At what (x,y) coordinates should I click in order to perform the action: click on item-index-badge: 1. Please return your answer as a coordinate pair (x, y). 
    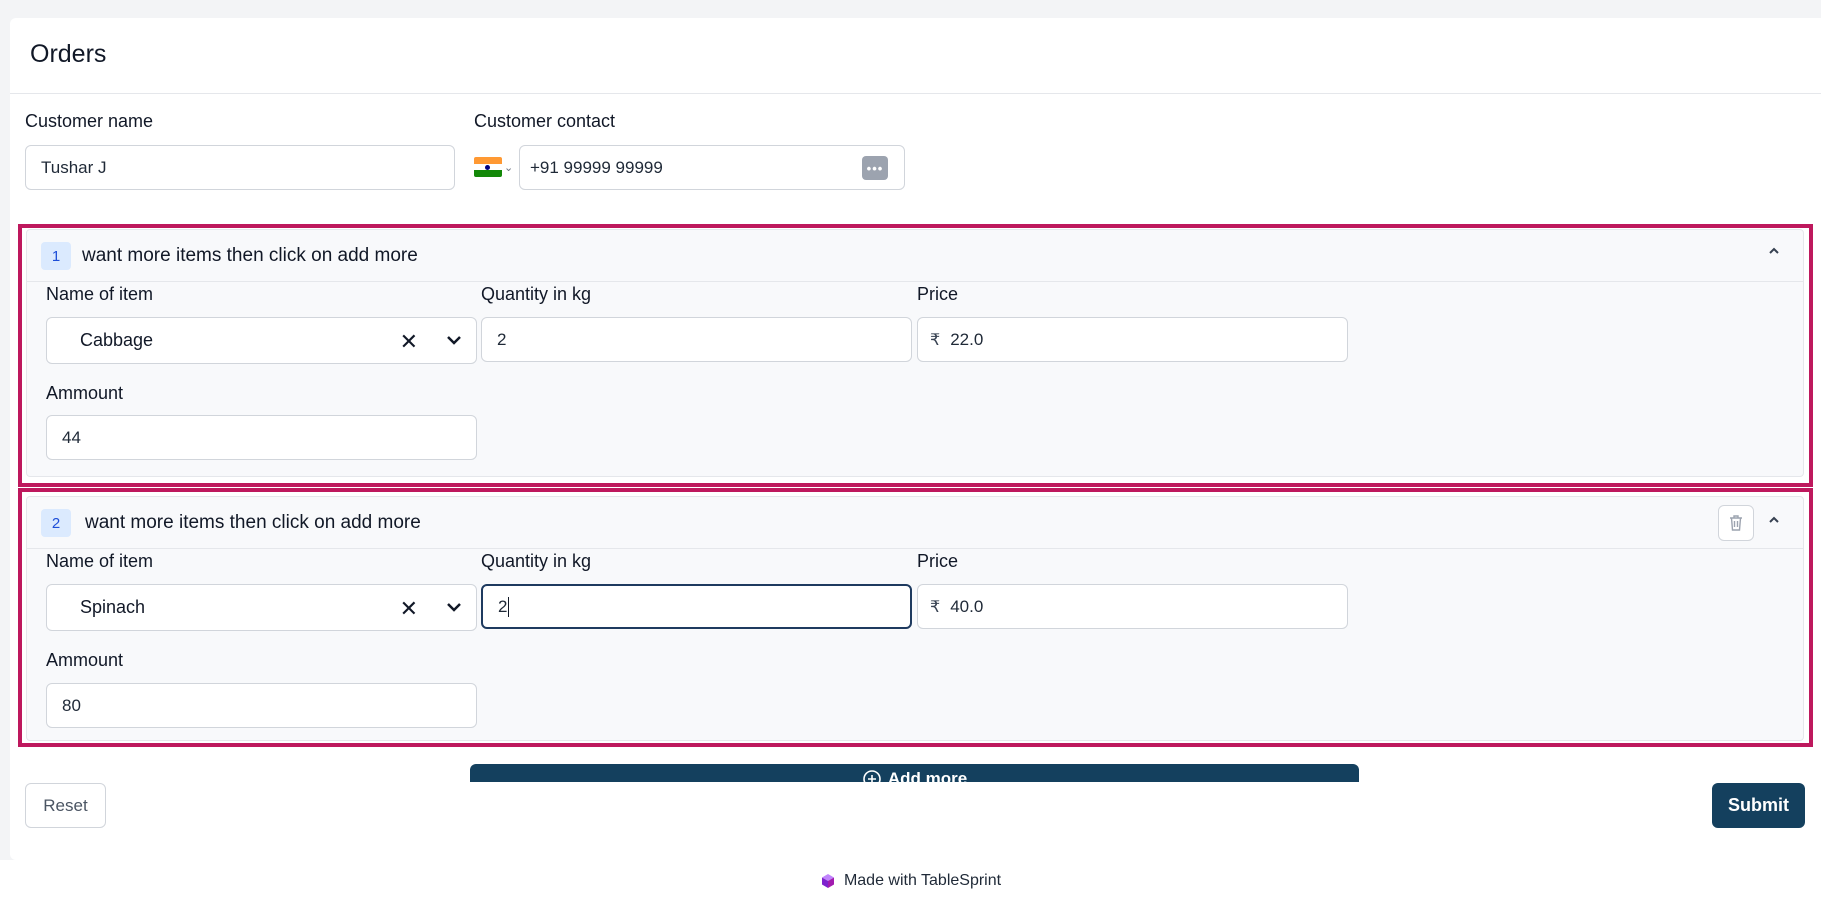
    Looking at the image, I should click on (56, 256).